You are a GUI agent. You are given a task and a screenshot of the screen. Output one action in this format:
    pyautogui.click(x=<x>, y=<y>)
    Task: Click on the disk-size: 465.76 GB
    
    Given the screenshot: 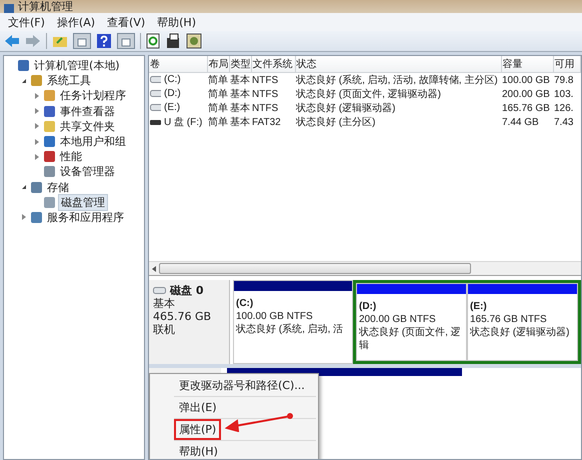 What is the action you would take?
    pyautogui.click(x=182, y=316)
    